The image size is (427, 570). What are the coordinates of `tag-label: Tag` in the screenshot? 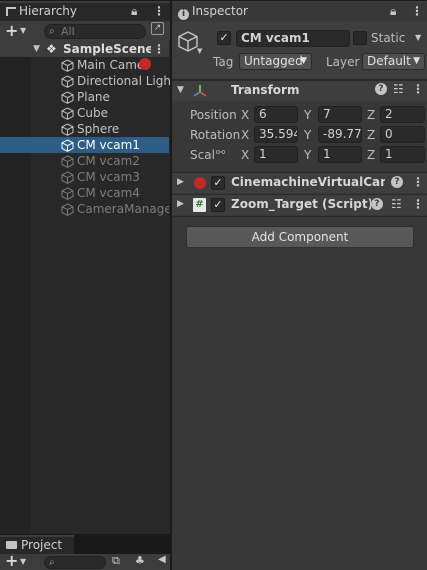 It's located at (223, 62).